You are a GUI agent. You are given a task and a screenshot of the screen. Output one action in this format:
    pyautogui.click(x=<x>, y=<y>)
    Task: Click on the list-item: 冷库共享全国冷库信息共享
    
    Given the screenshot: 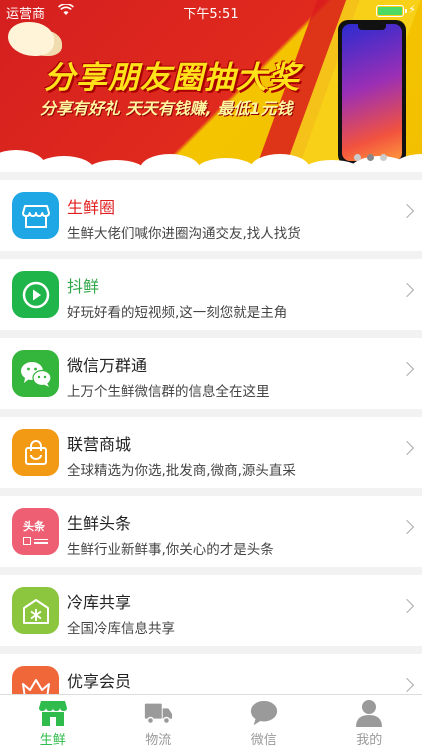 What is the action you would take?
    pyautogui.click(x=211, y=610)
    